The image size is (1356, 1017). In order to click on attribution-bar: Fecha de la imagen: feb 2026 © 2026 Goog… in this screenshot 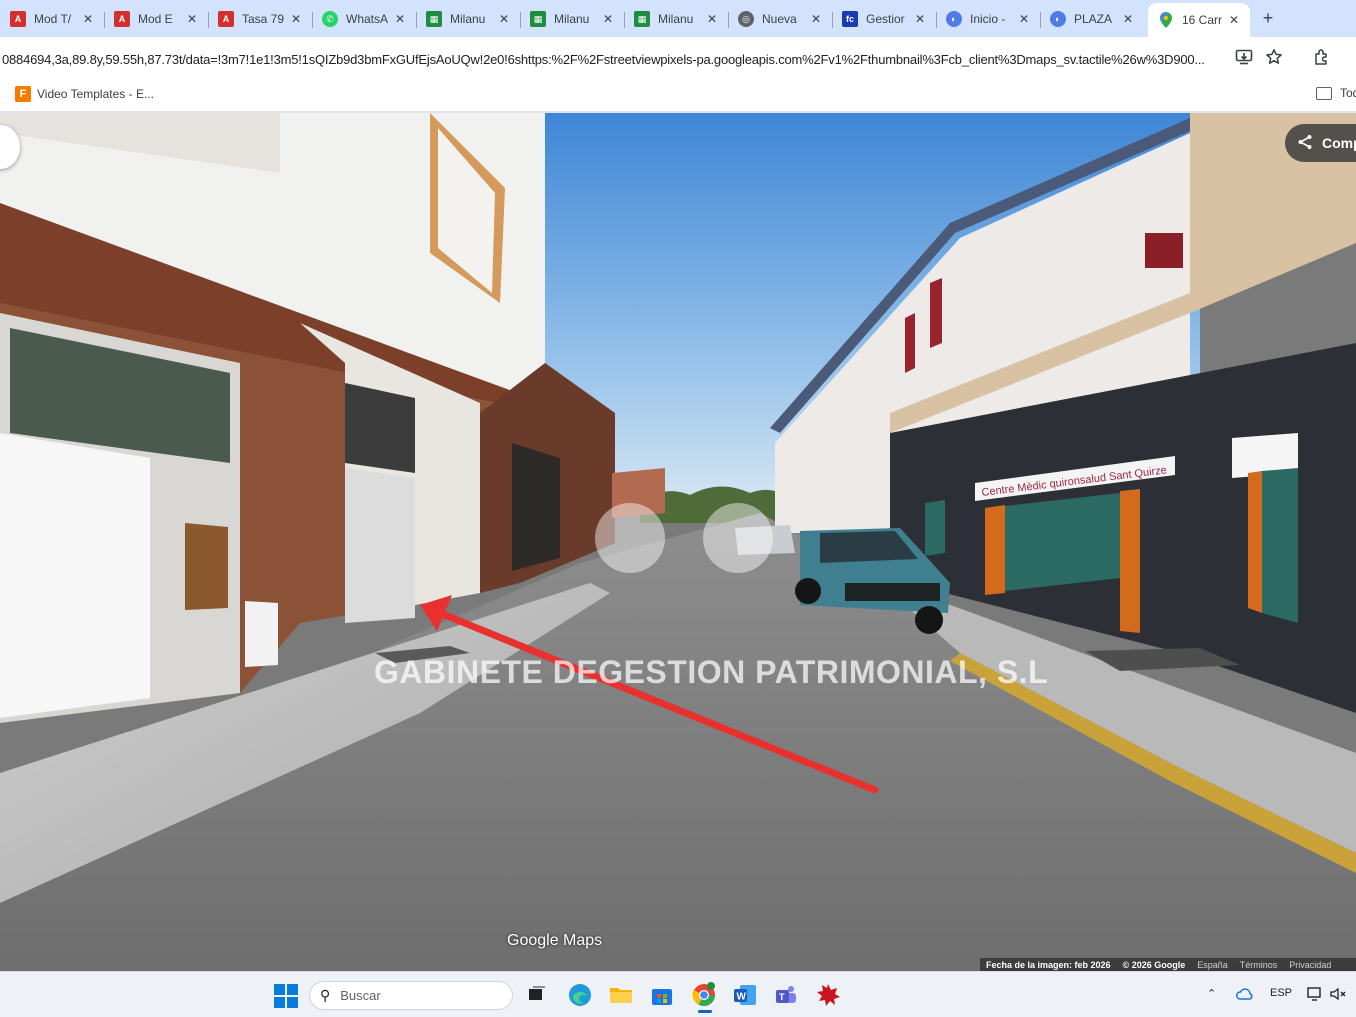, I will do `click(1168, 964)`.